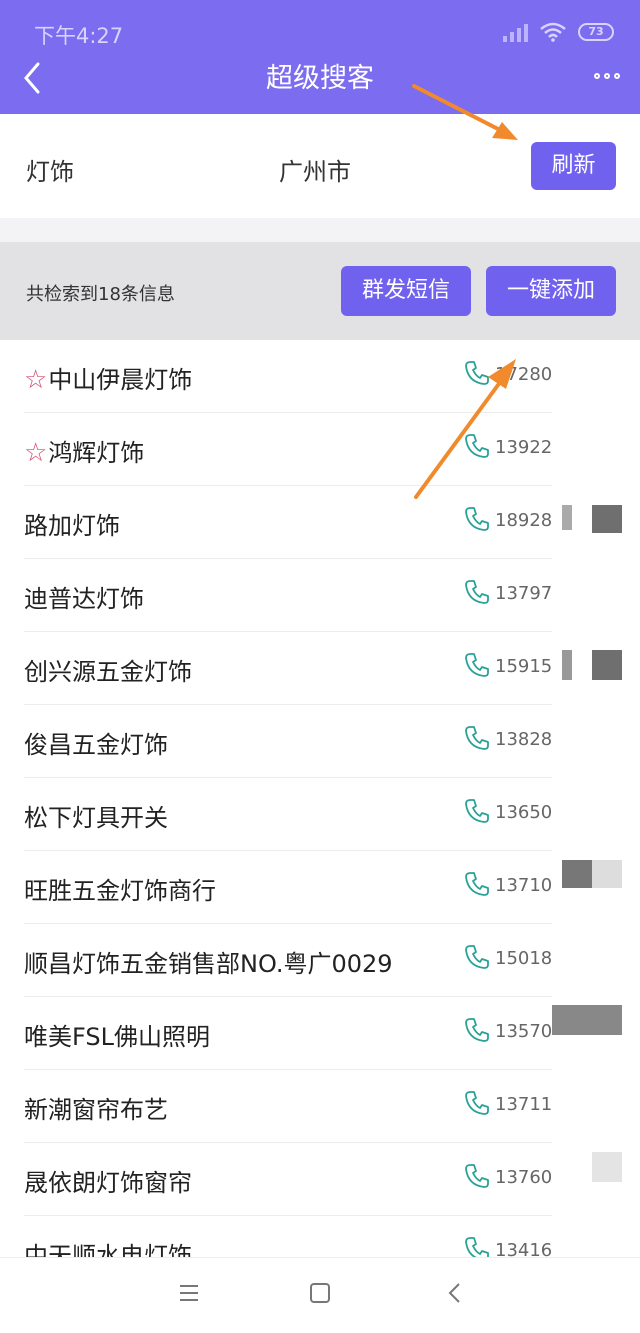 The image size is (640, 1333). What do you see at coordinates (332, 1033) in the screenshot?
I see `list-item: 唯美FSL佛山照明 13570` at bounding box center [332, 1033].